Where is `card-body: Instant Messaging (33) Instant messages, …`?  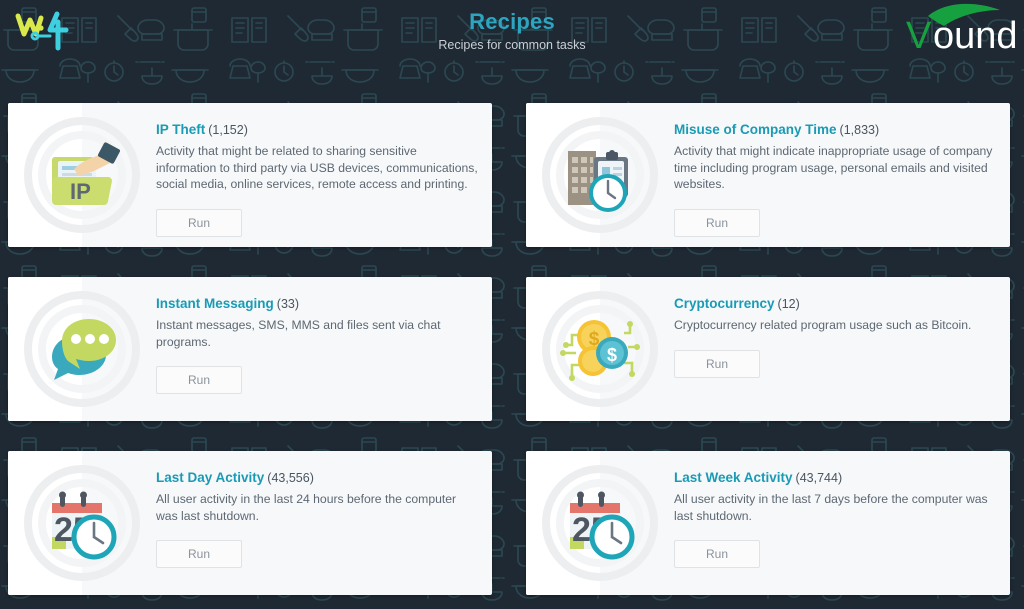 card-body: Instant Messaging (33) Instant messages, … is located at coordinates (324, 349).